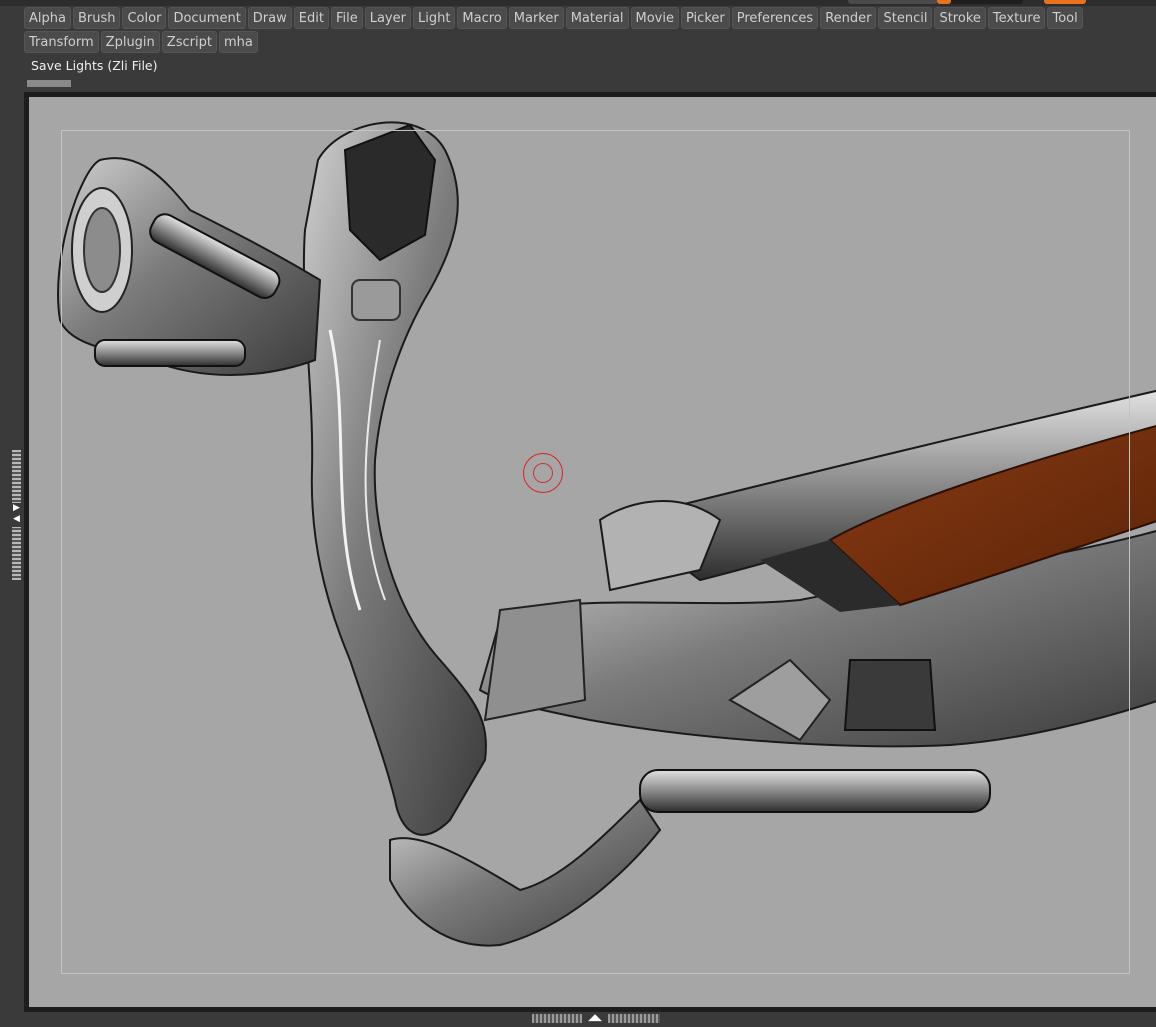 Image resolution: width=1156 pixels, height=1027 pixels. I want to click on expand-collapse-left-icon: ▶ ◀, so click(16, 515).